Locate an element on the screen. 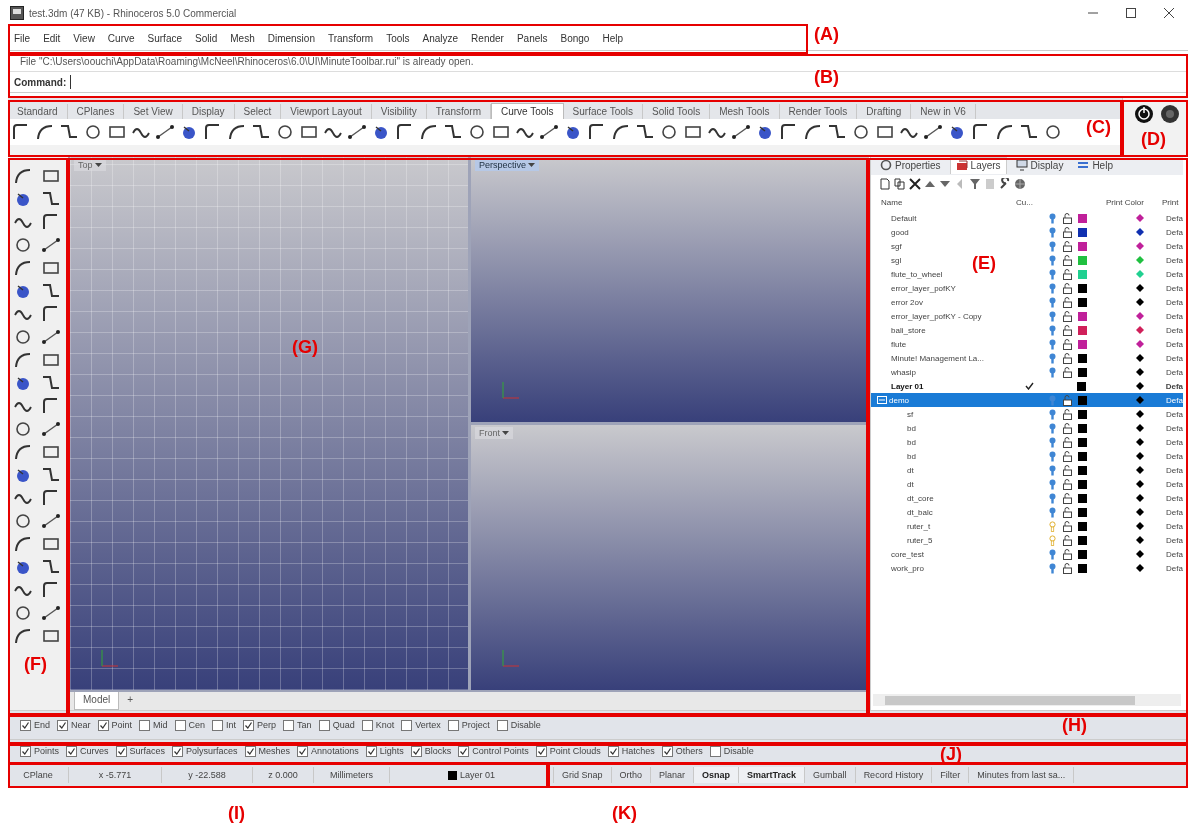 The width and height of the screenshot is (1188, 831). column-header: Print is located at coordinates (1170, 202).